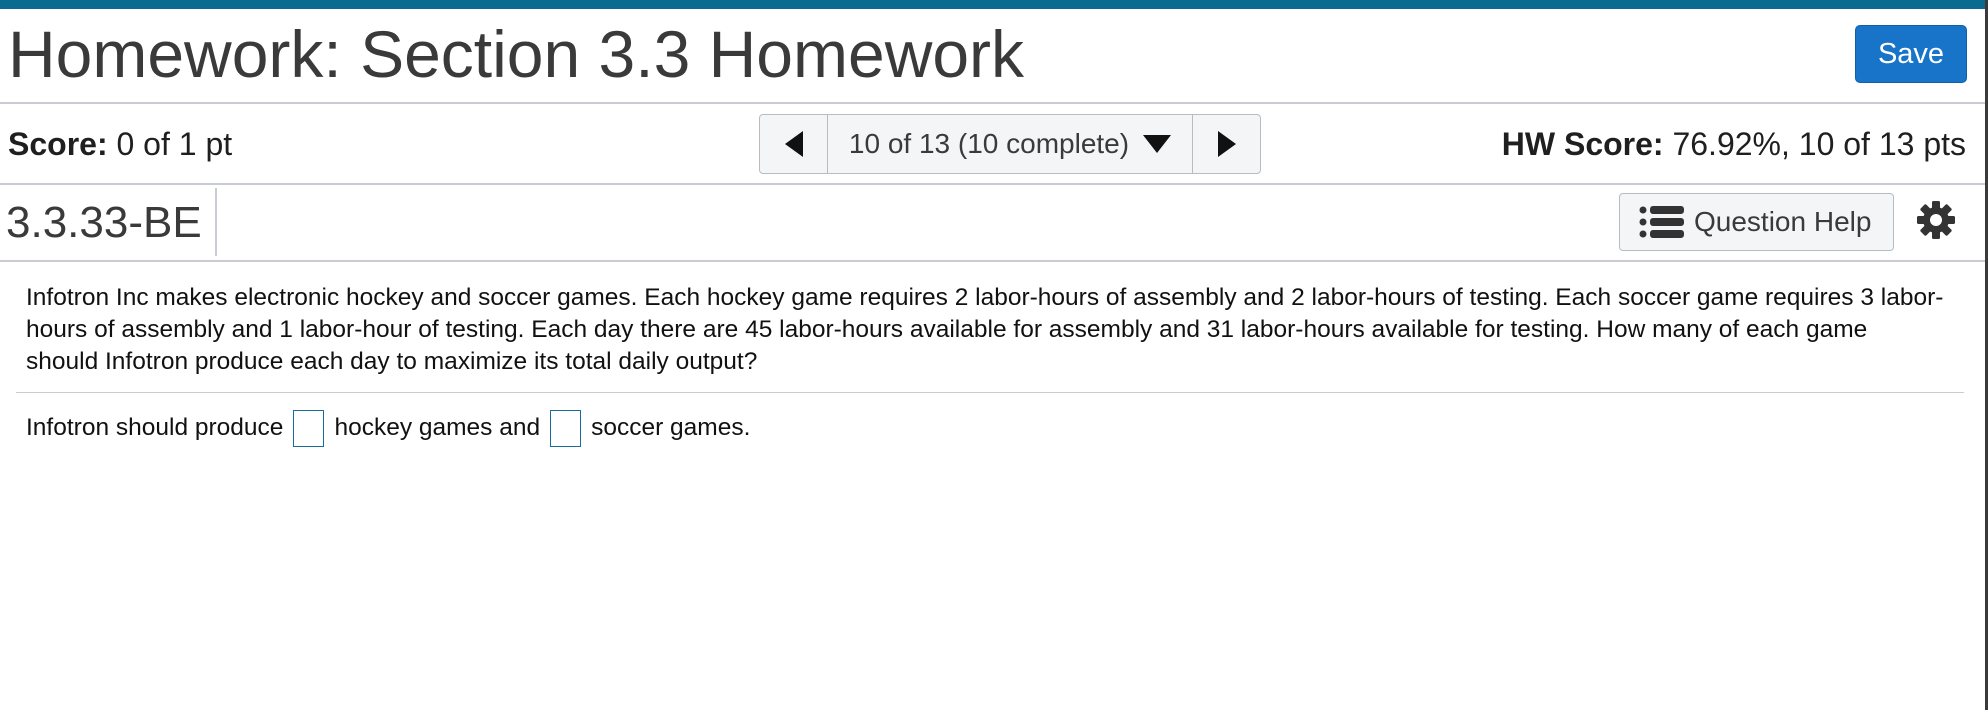 This screenshot has height=710, width=1988. Describe the element at coordinates (1783, 221) in the screenshot. I see `question-help-label: Question Help` at that location.